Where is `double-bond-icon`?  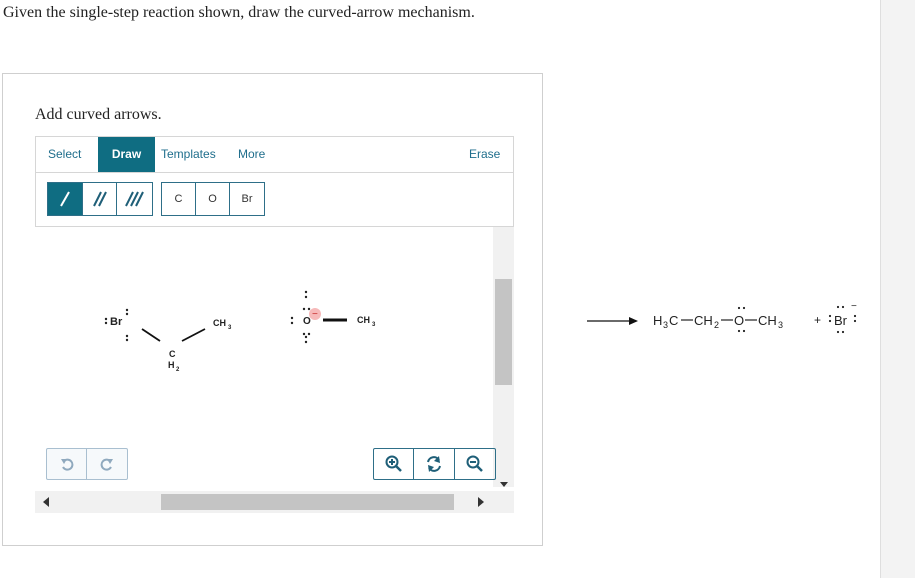 double-bond-icon is located at coordinates (99, 199).